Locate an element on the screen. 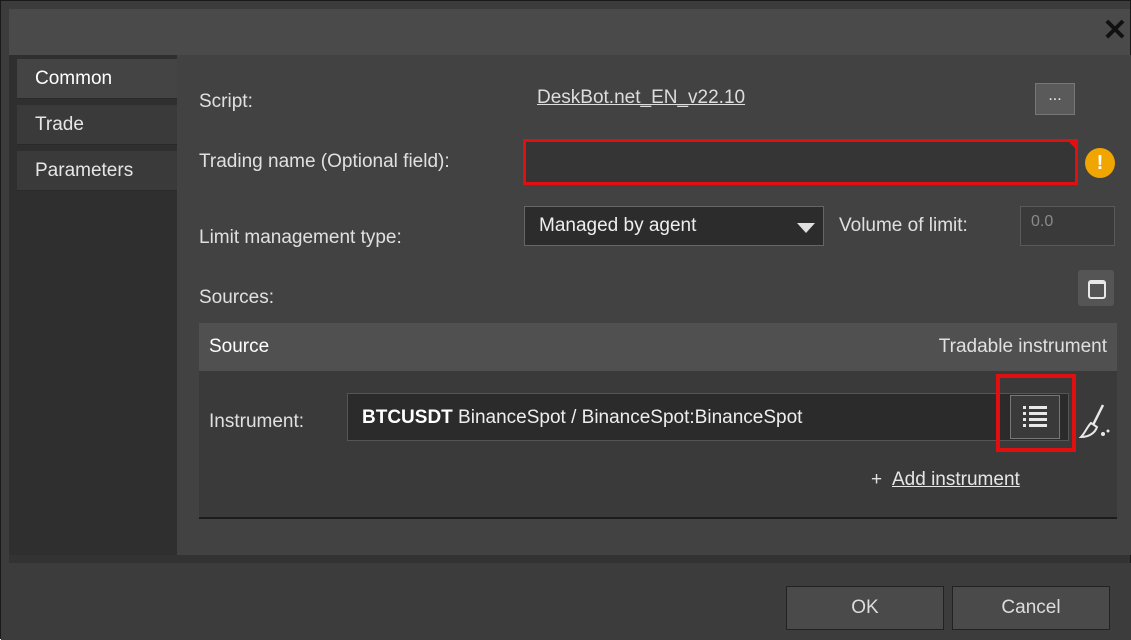 The width and height of the screenshot is (1131, 640). instrument-symbol: BTCUSDT is located at coordinates (407, 417).